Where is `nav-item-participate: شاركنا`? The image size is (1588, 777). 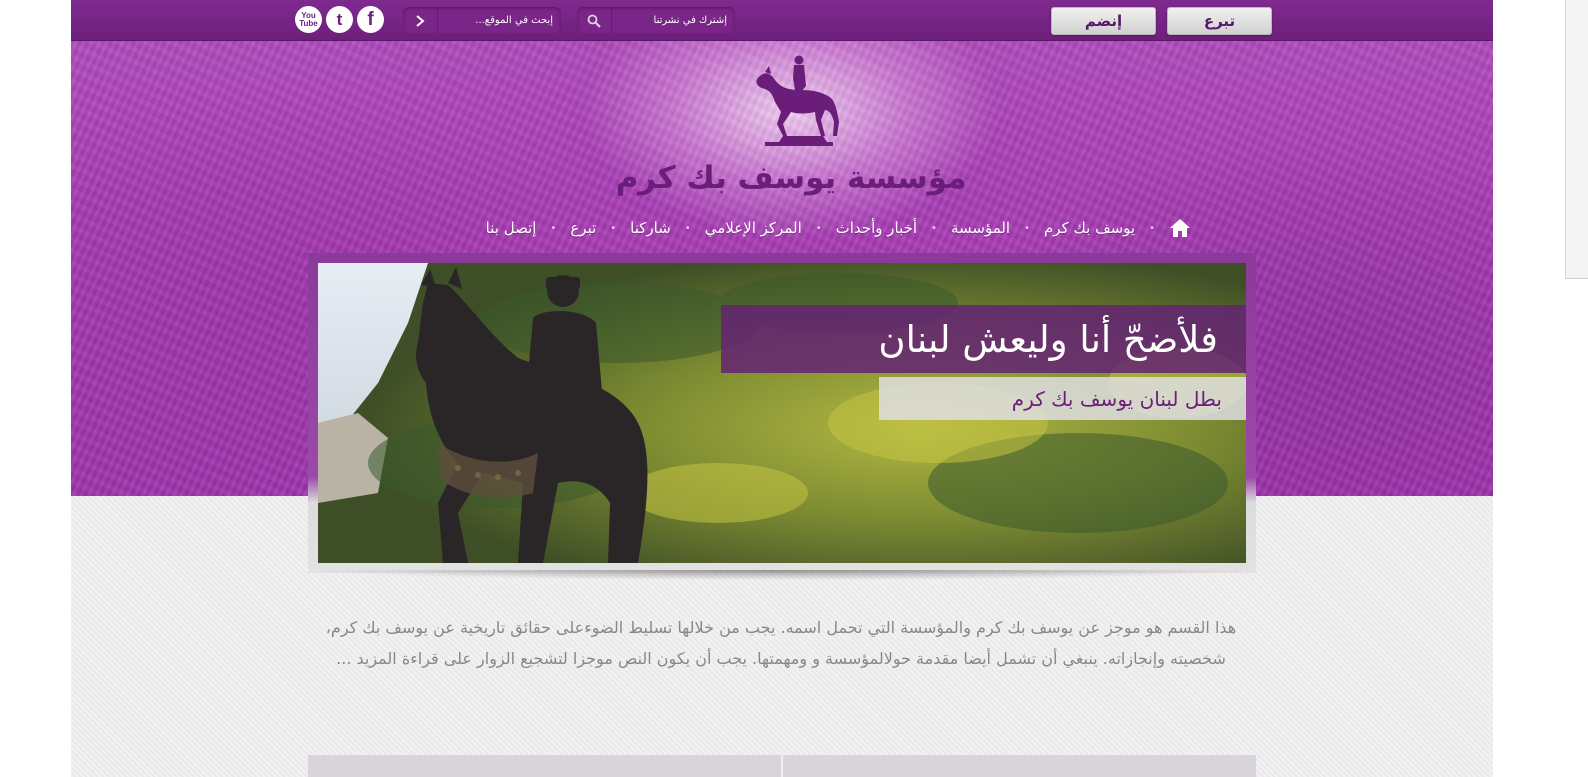
nav-item-participate: شاركنا is located at coordinates (650, 228).